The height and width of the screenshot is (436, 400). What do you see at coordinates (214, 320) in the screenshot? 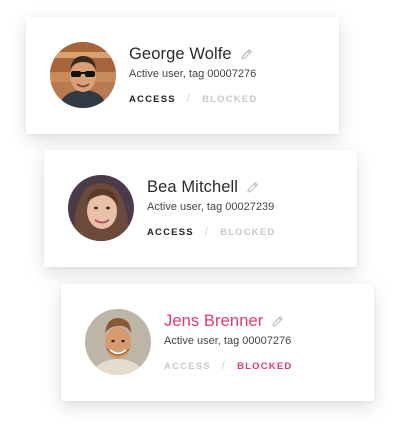
I see `user-name: Jens Brenner` at bounding box center [214, 320].